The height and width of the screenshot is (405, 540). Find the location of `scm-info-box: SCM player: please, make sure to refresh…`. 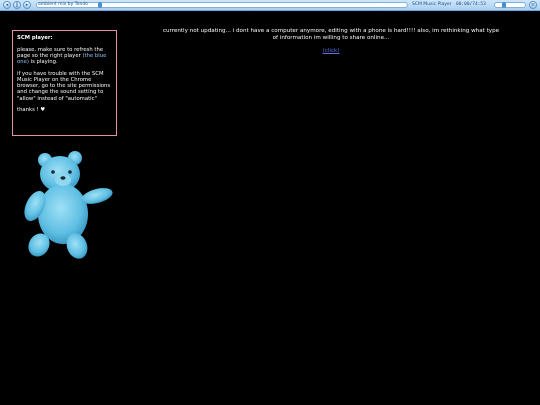

scm-info-box: SCM player: please, make sure to refresh… is located at coordinates (64, 83).